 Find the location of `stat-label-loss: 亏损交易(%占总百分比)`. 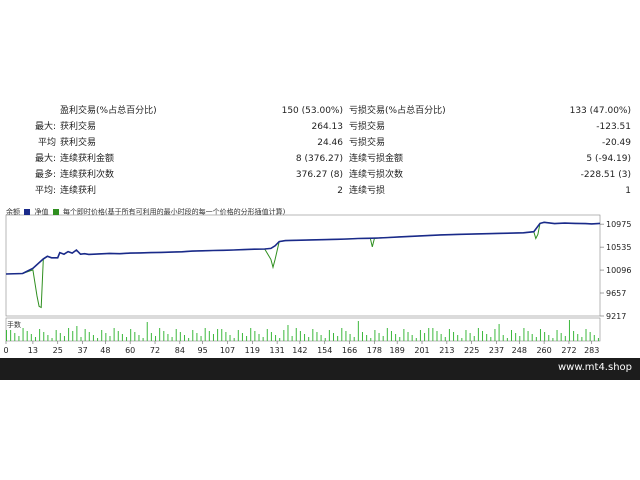

stat-label-loss: 亏损交易(%占总百分比) is located at coordinates (397, 111).